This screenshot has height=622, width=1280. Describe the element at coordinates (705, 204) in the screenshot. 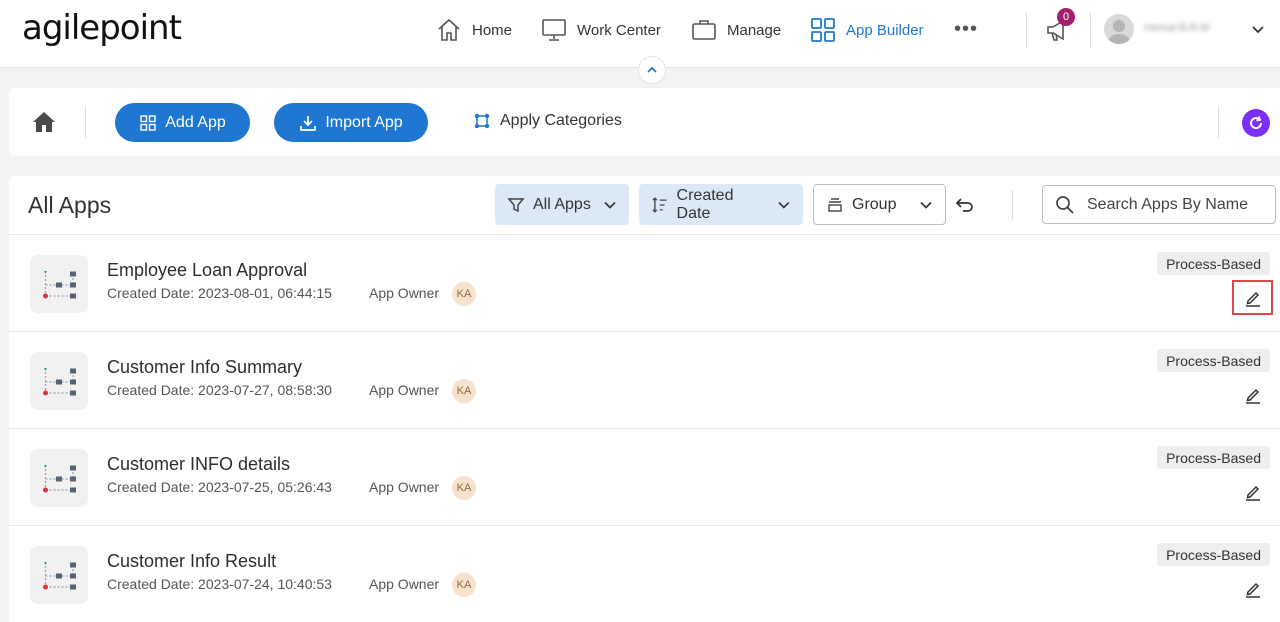

I see `sort-label: Created Date` at that location.